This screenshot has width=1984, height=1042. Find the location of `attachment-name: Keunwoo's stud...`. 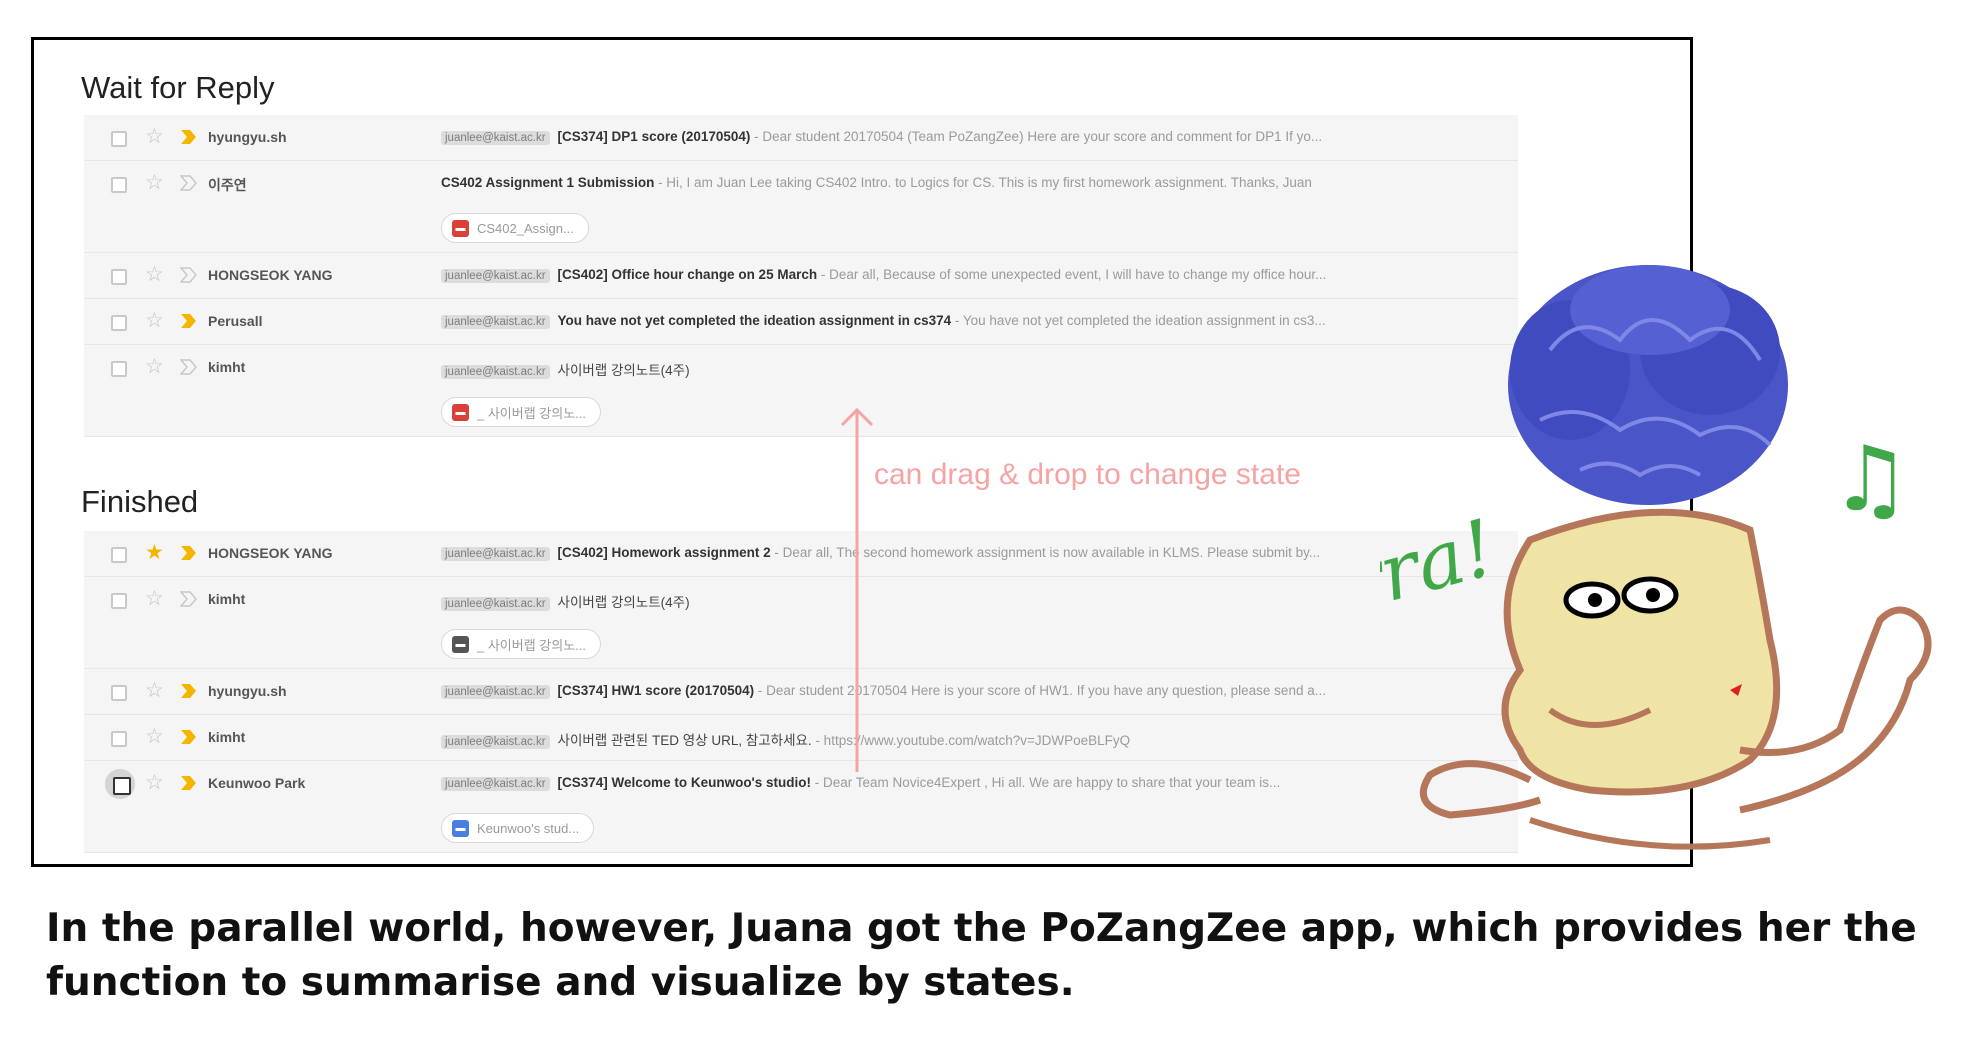

attachment-name: Keunwoo's stud... is located at coordinates (528, 828).